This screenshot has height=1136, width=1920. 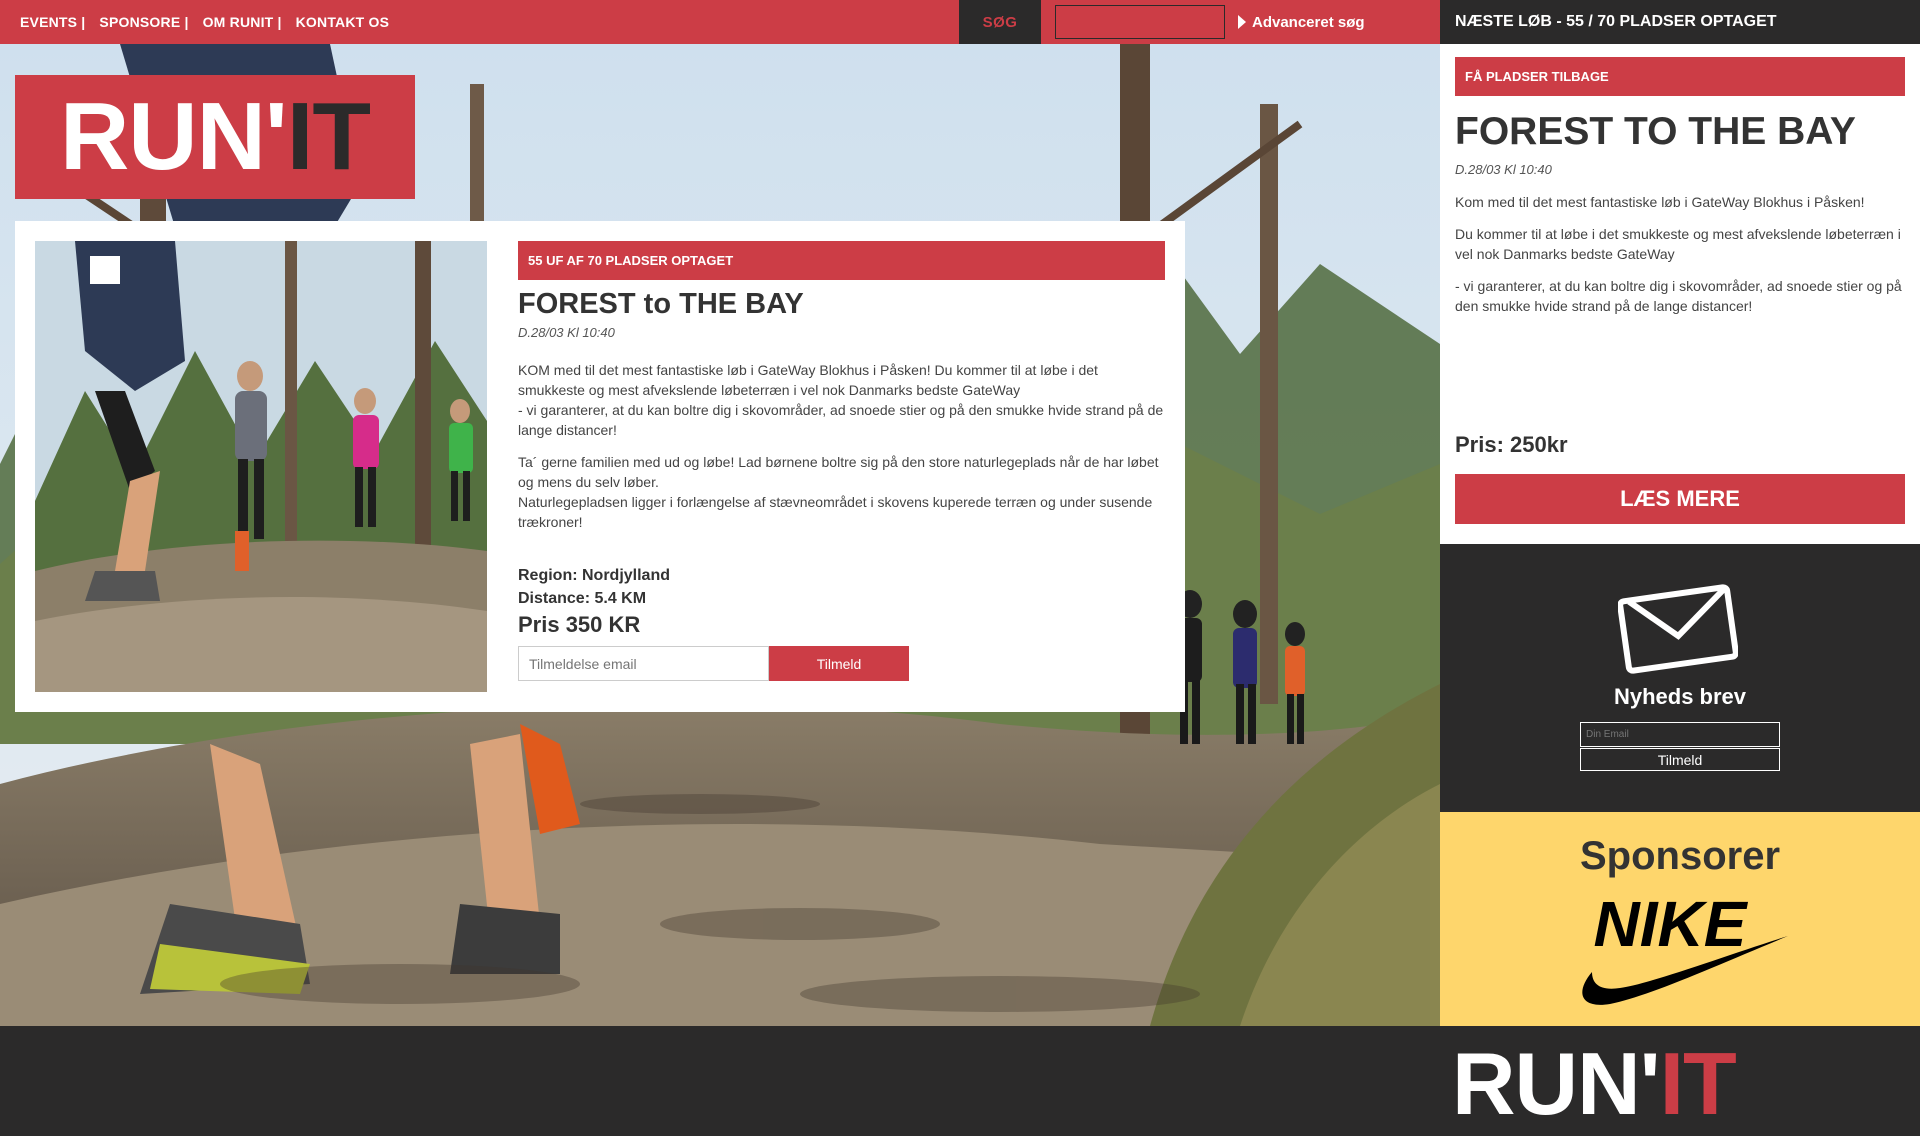 I want to click on nike-logo-text: NIKE, so click(x=1671, y=924).